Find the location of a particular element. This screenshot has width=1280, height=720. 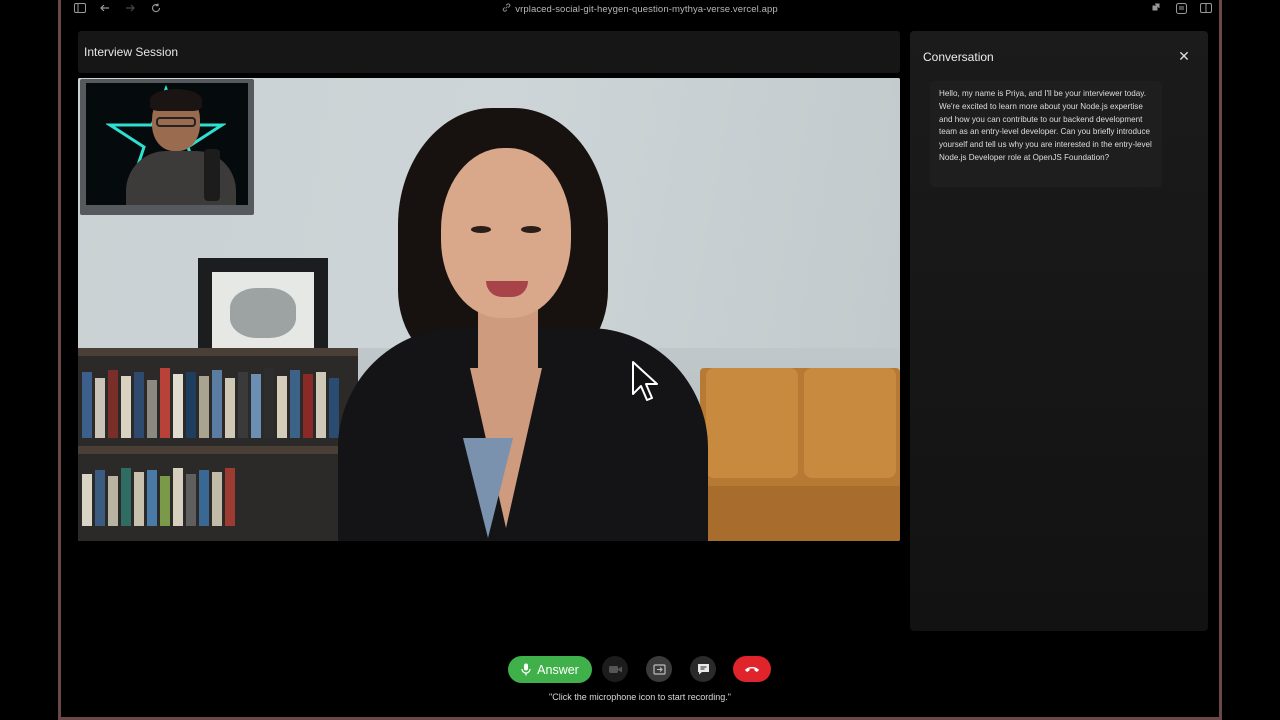

split-view-icon is located at coordinates (1206, 10).